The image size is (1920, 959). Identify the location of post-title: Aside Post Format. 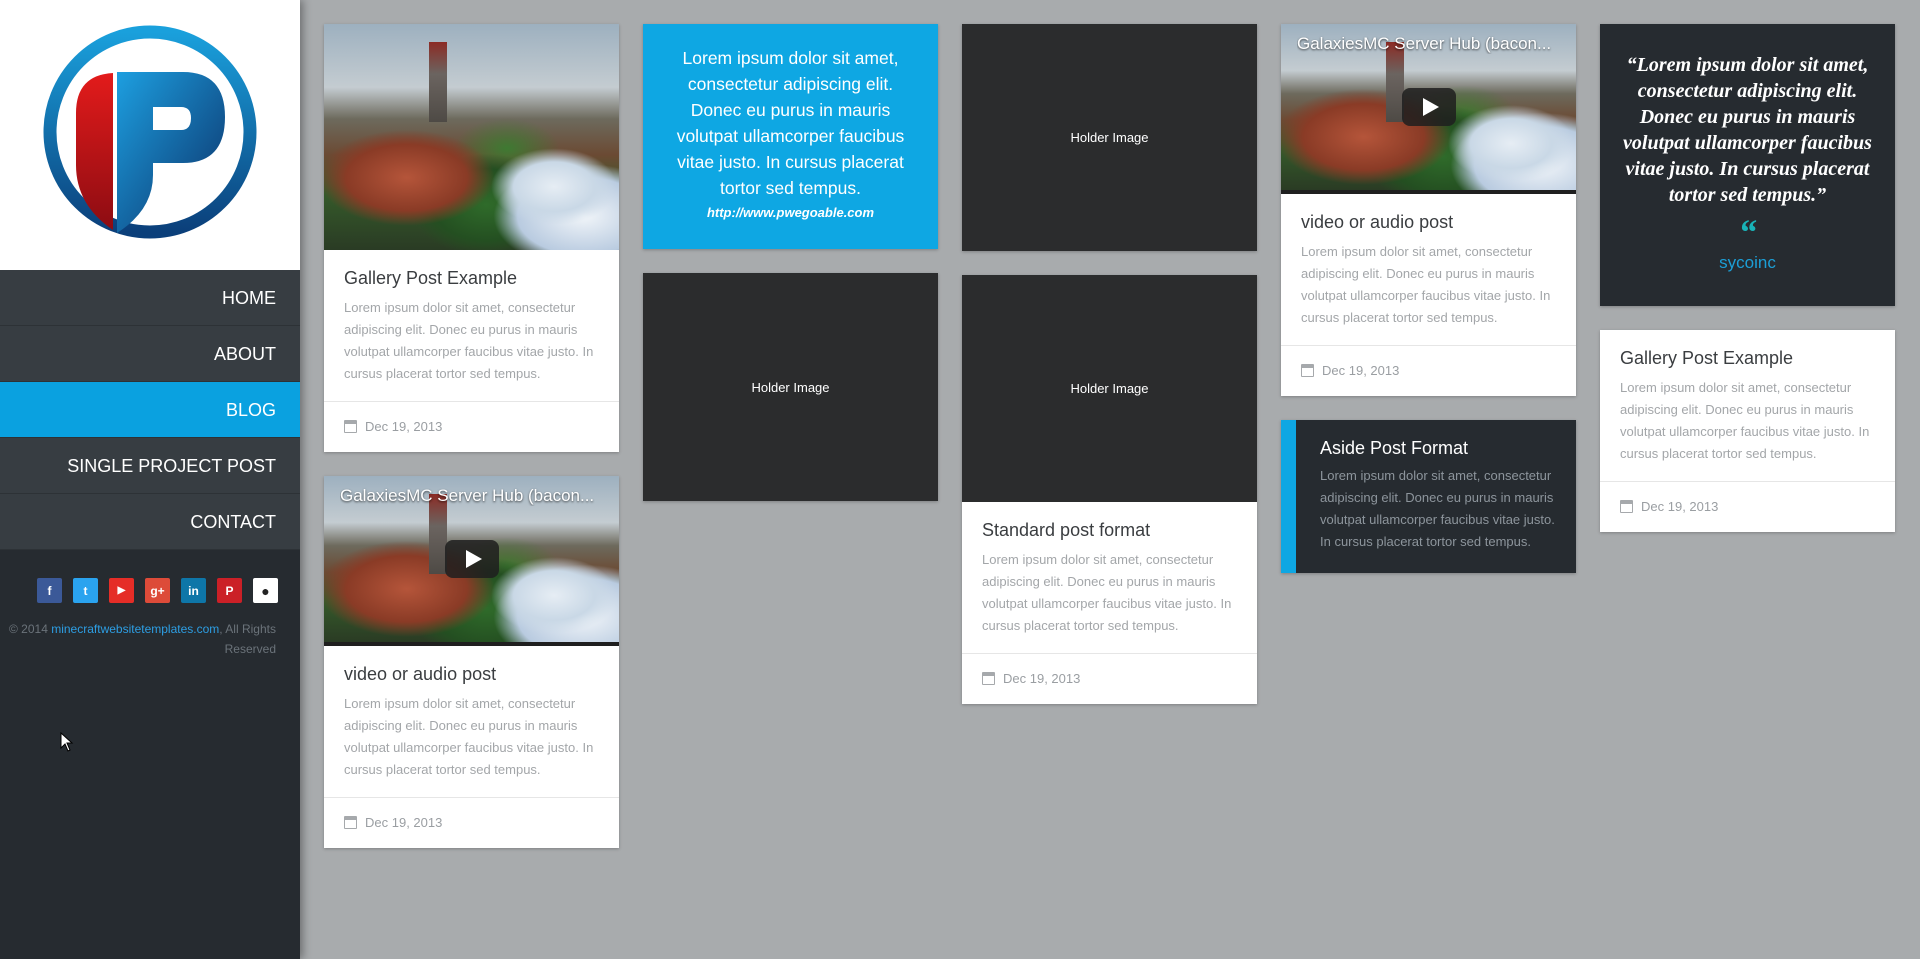
(1439, 448).